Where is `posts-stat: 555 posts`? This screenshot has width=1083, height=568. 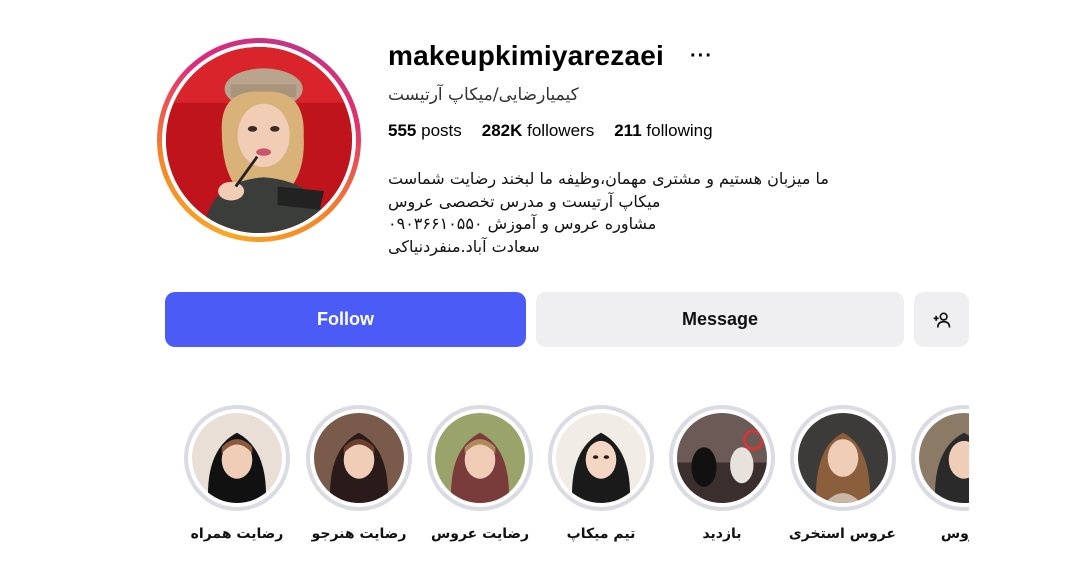
posts-stat: 555 posts is located at coordinates (425, 131).